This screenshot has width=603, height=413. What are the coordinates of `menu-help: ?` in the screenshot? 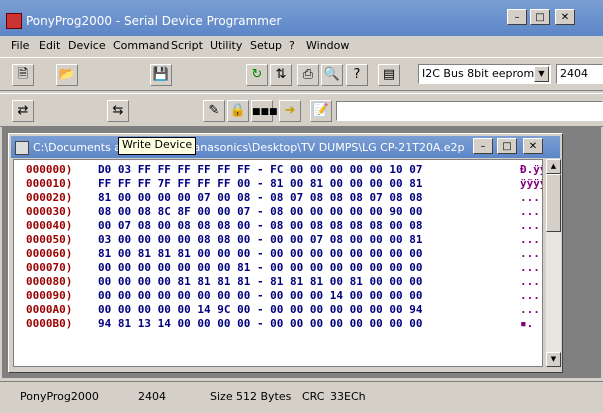 It's located at (292, 45).